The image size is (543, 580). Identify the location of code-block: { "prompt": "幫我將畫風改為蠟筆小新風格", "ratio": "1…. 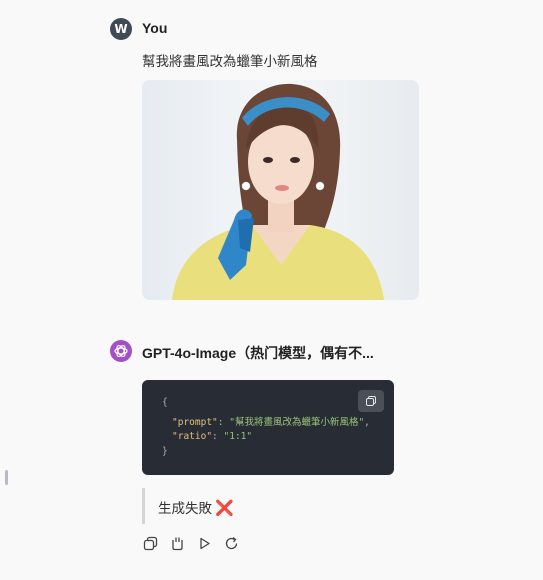
(268, 427).